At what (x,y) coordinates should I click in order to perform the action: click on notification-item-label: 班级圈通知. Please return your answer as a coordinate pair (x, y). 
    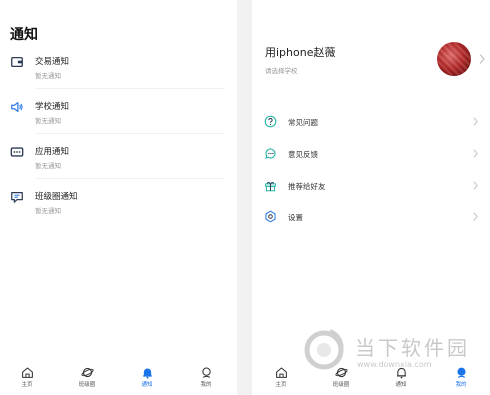
    Looking at the image, I should click on (56, 197).